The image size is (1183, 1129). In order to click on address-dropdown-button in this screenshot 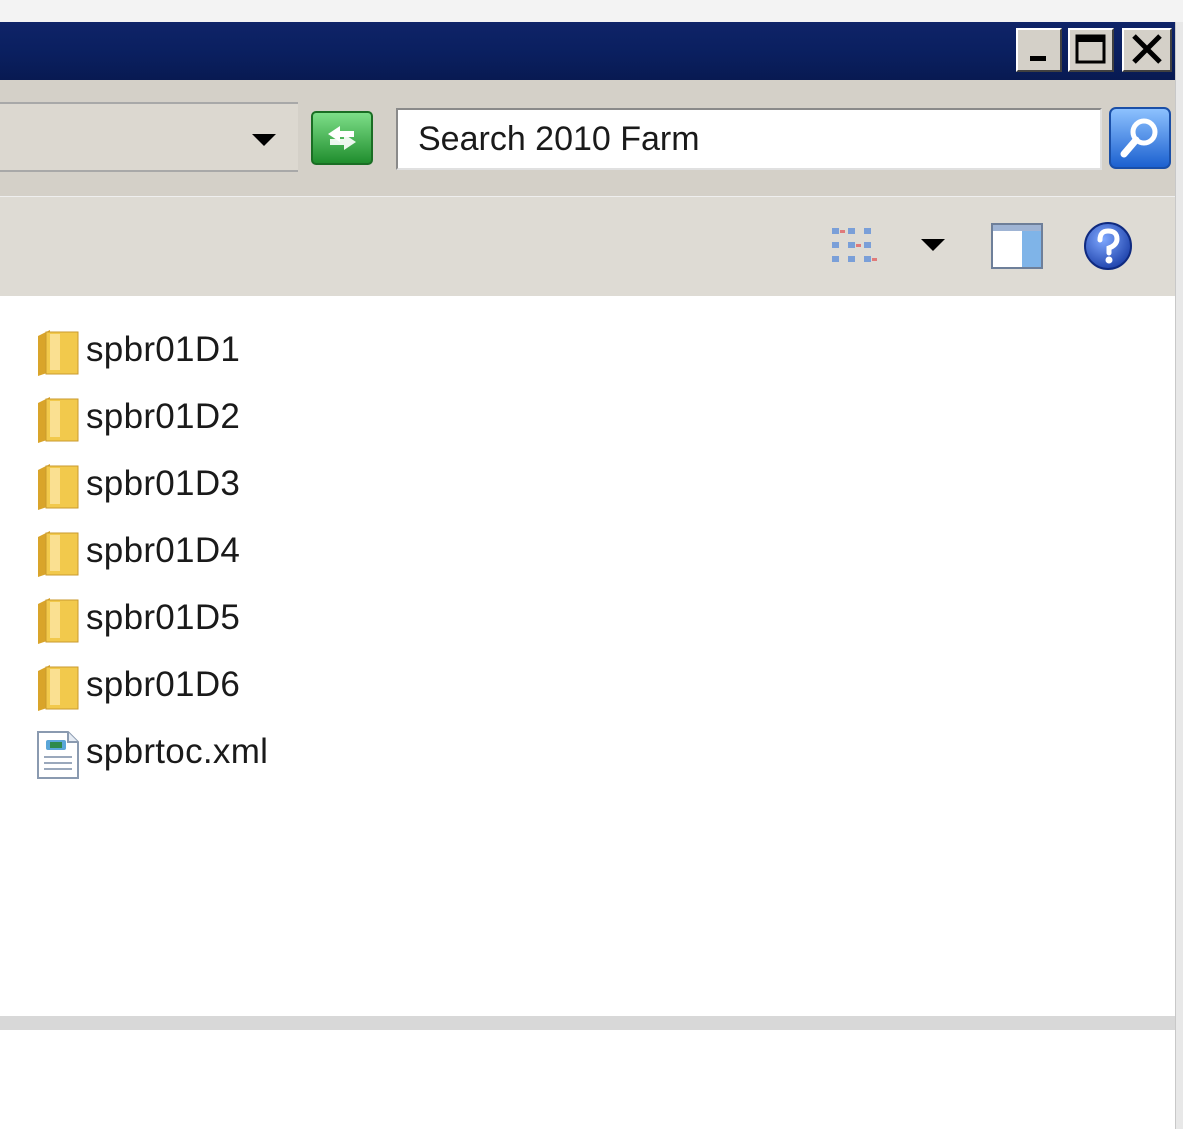, I will do `click(264, 140)`.